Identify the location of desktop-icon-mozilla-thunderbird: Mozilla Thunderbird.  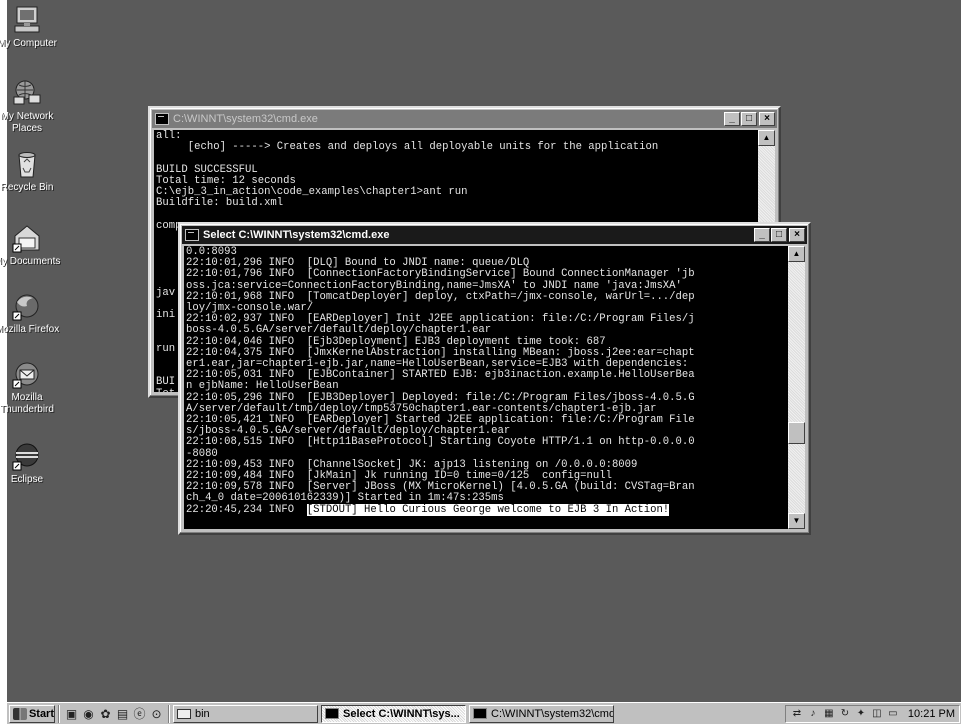
(33, 387).